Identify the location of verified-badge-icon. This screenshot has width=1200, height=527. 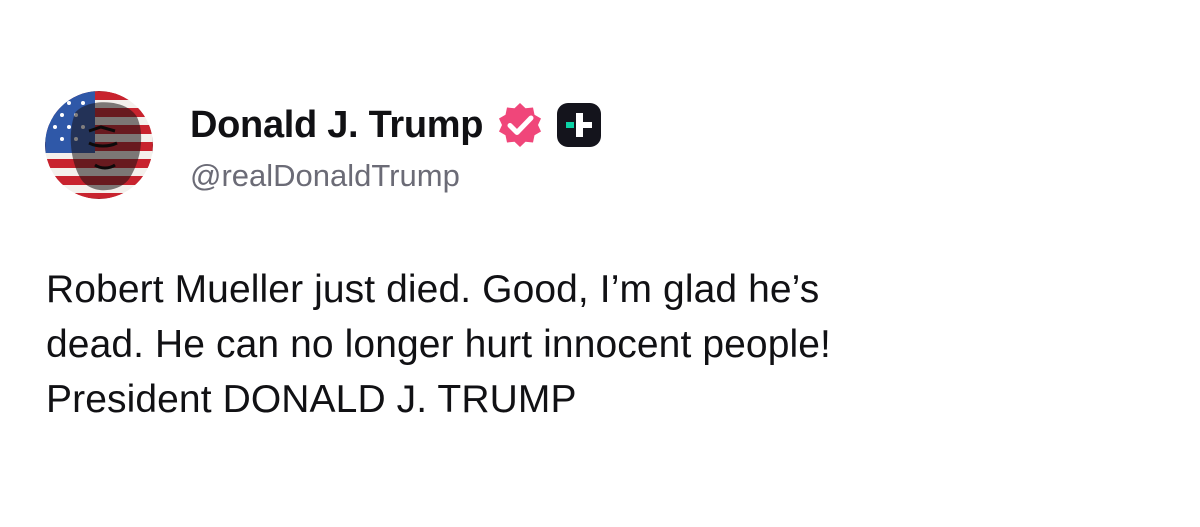
(520, 125).